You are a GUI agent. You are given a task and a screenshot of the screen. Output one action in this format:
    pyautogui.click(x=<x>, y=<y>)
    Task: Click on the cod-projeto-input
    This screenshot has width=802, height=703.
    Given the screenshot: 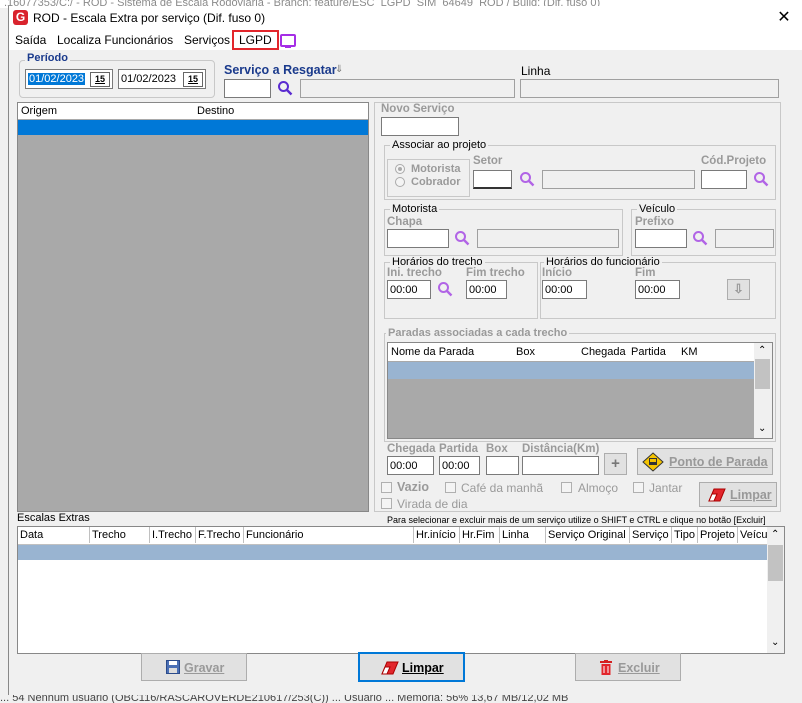 What is the action you would take?
    pyautogui.click(x=724, y=179)
    